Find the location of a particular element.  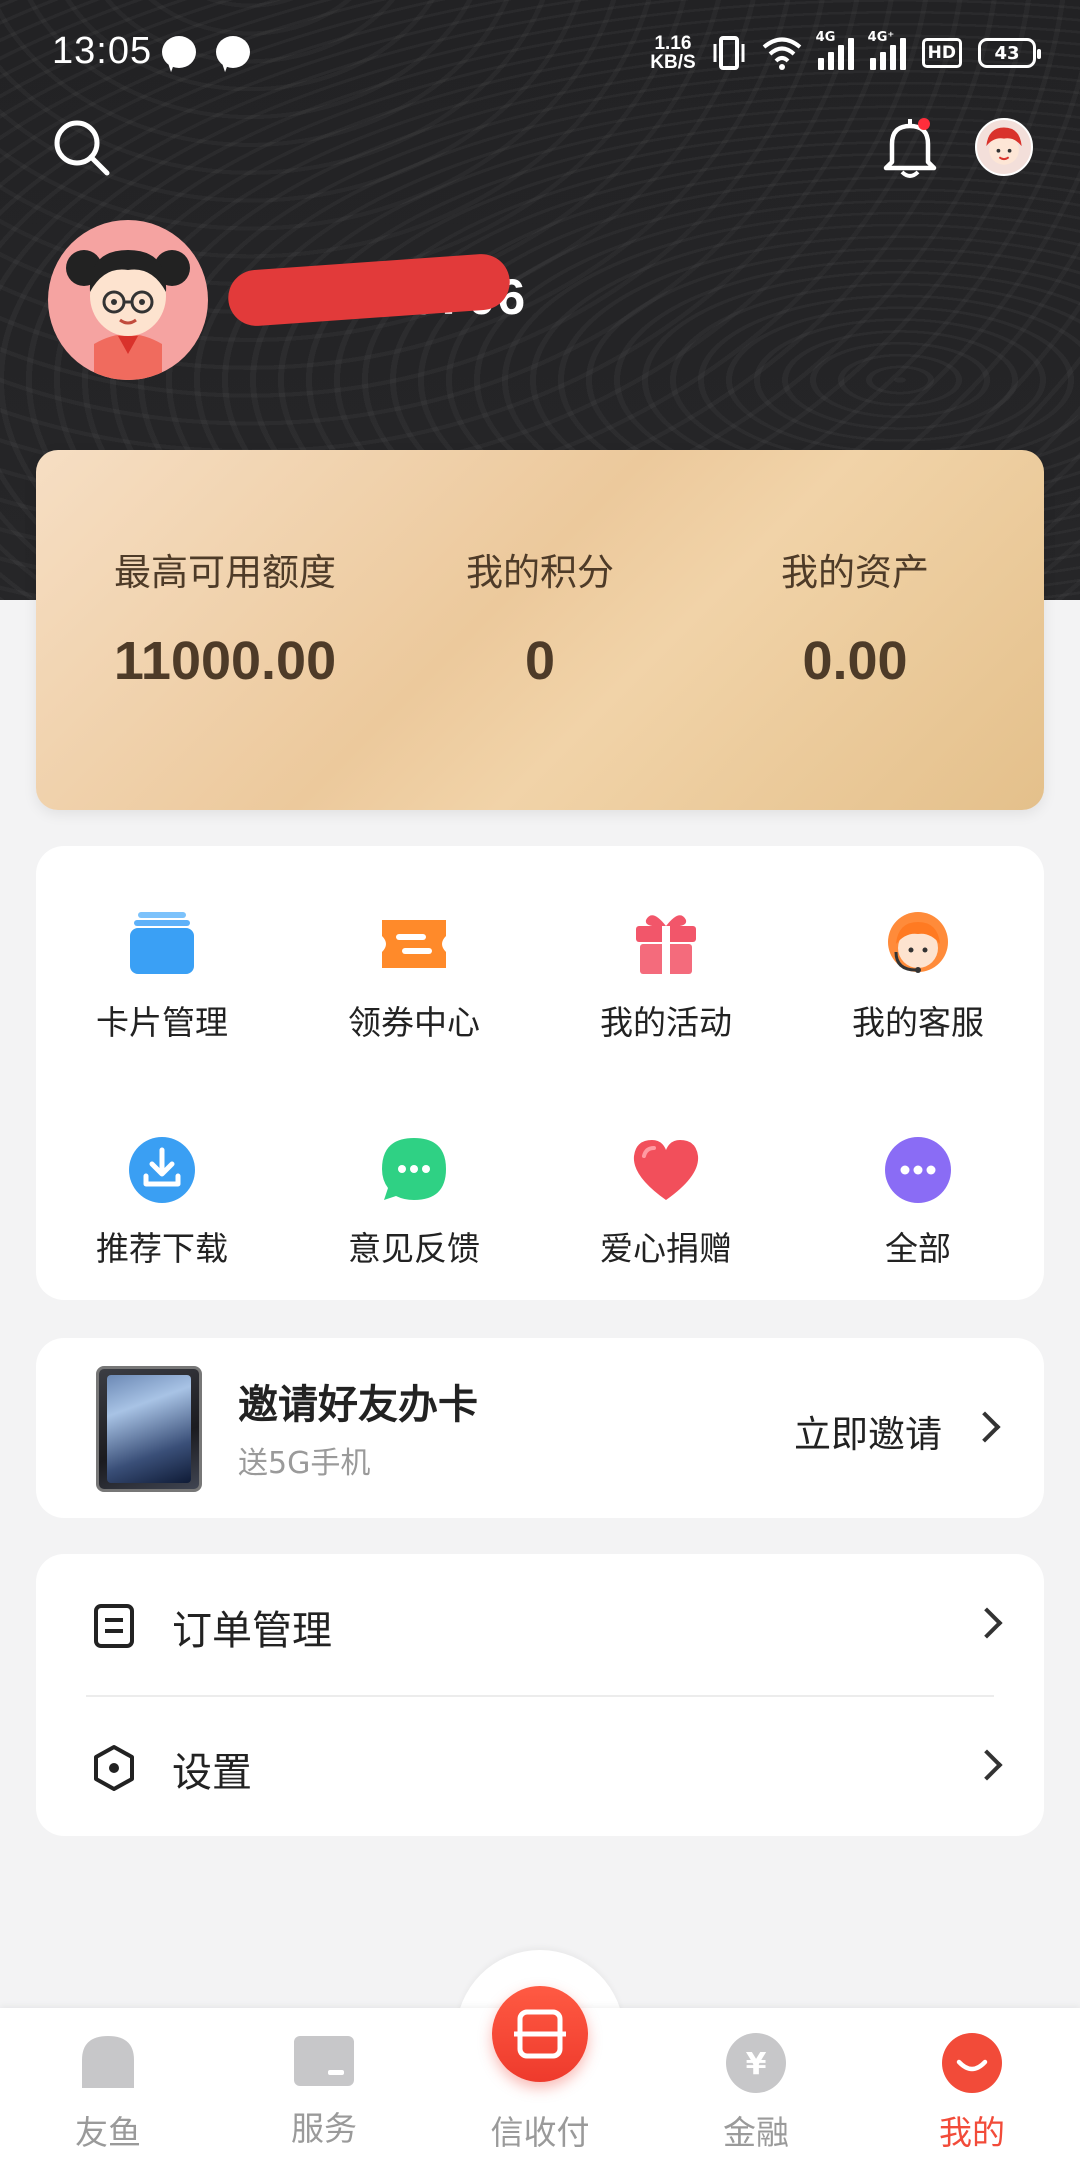

grid-label: 全部 is located at coordinates (918, 1248).